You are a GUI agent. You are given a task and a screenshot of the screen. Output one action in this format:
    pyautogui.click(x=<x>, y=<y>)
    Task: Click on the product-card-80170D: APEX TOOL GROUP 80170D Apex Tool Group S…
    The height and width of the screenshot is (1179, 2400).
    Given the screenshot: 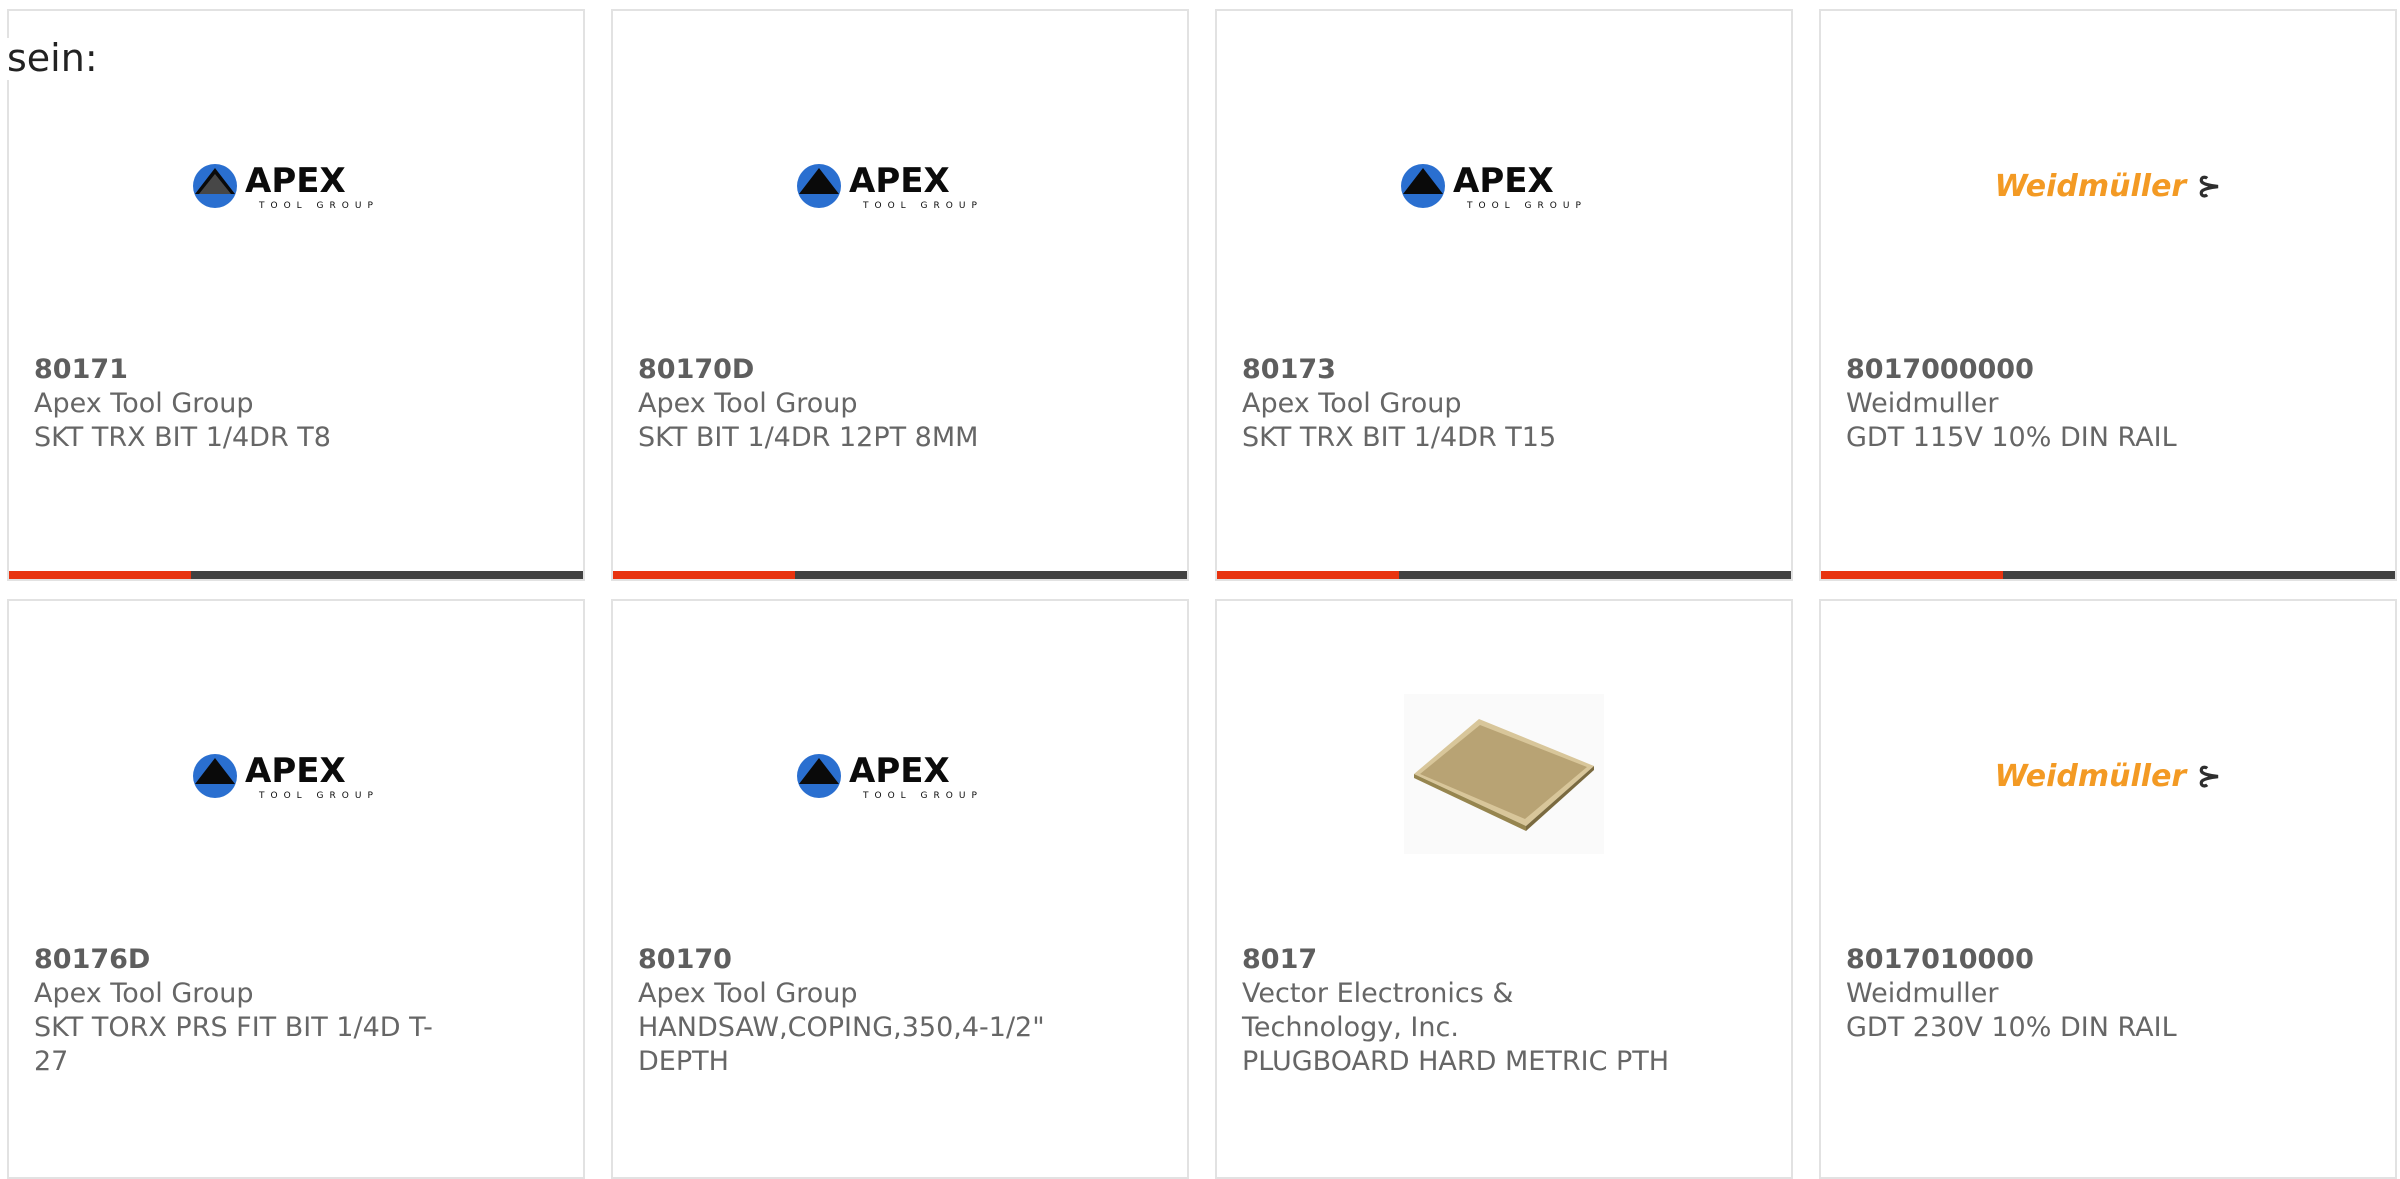 What is the action you would take?
    pyautogui.click(x=900, y=295)
    